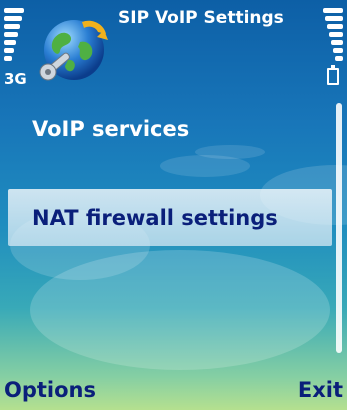 Image resolution: width=347 pixels, height=410 pixels. What do you see at coordinates (111, 128) in the screenshot?
I see `menu-item-label: VoIP services` at bounding box center [111, 128].